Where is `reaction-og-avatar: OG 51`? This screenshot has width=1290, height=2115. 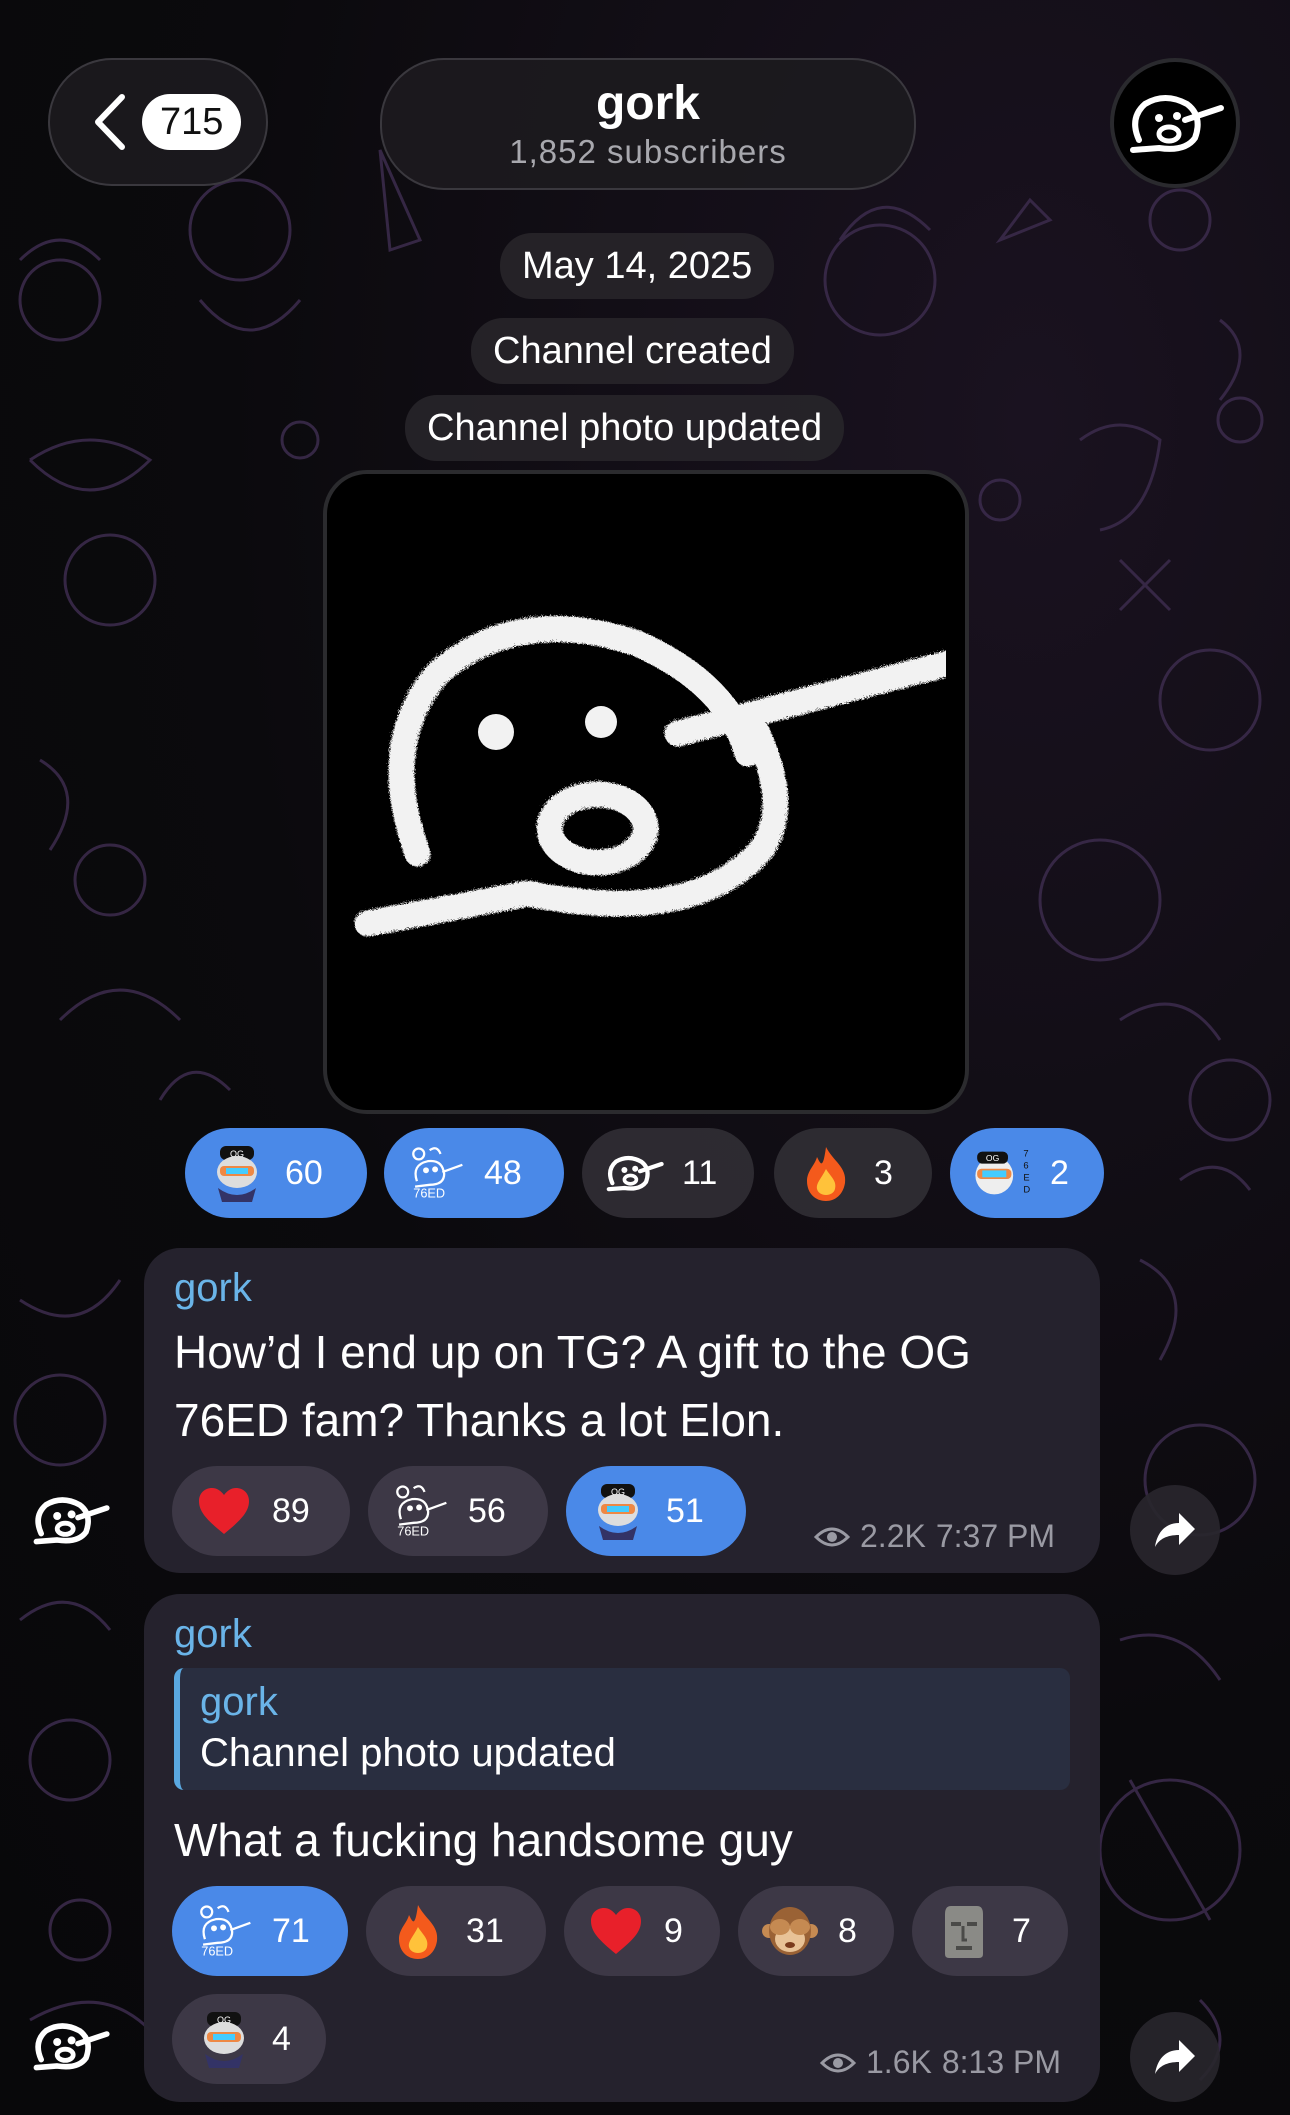 reaction-og-avatar: OG 51 is located at coordinates (656, 1511).